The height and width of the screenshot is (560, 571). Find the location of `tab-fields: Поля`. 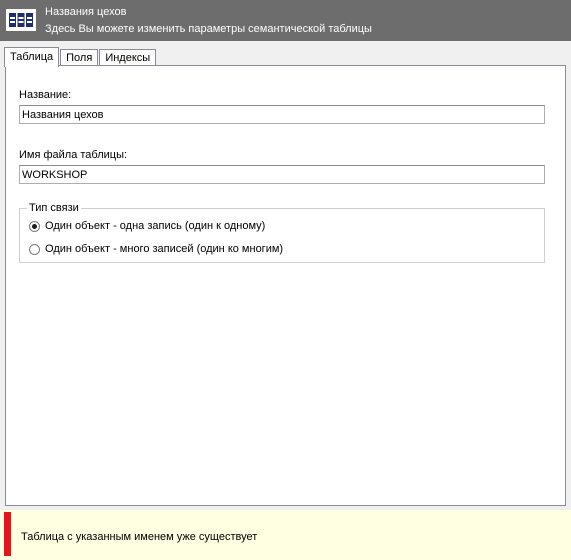

tab-fields: Поля is located at coordinates (79, 57).